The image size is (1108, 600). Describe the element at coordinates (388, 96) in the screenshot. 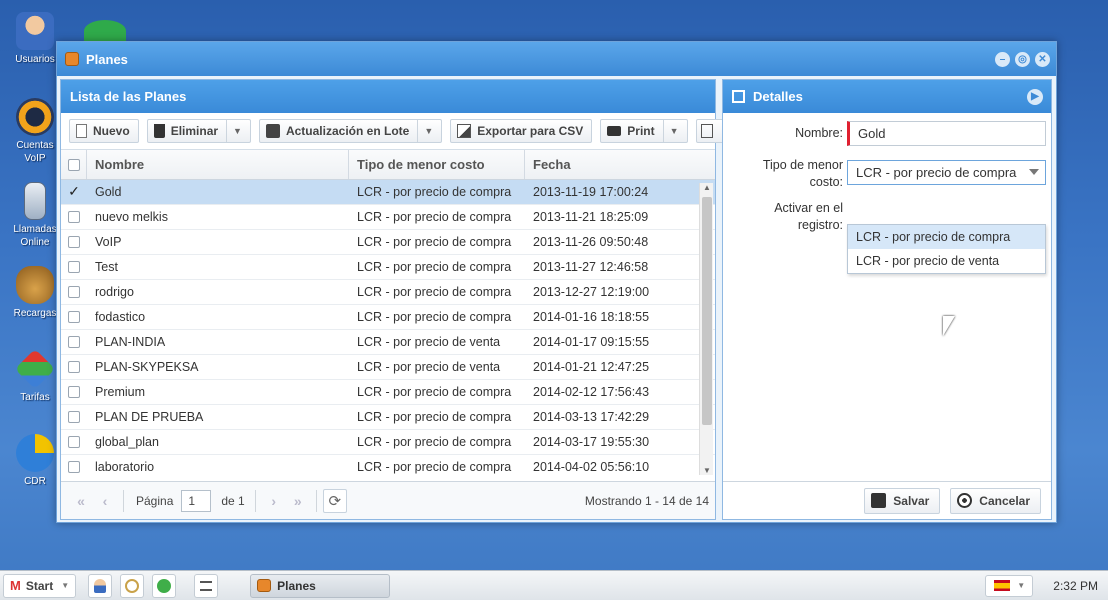

I see `list-panel-header: Lista de las Planes` at that location.